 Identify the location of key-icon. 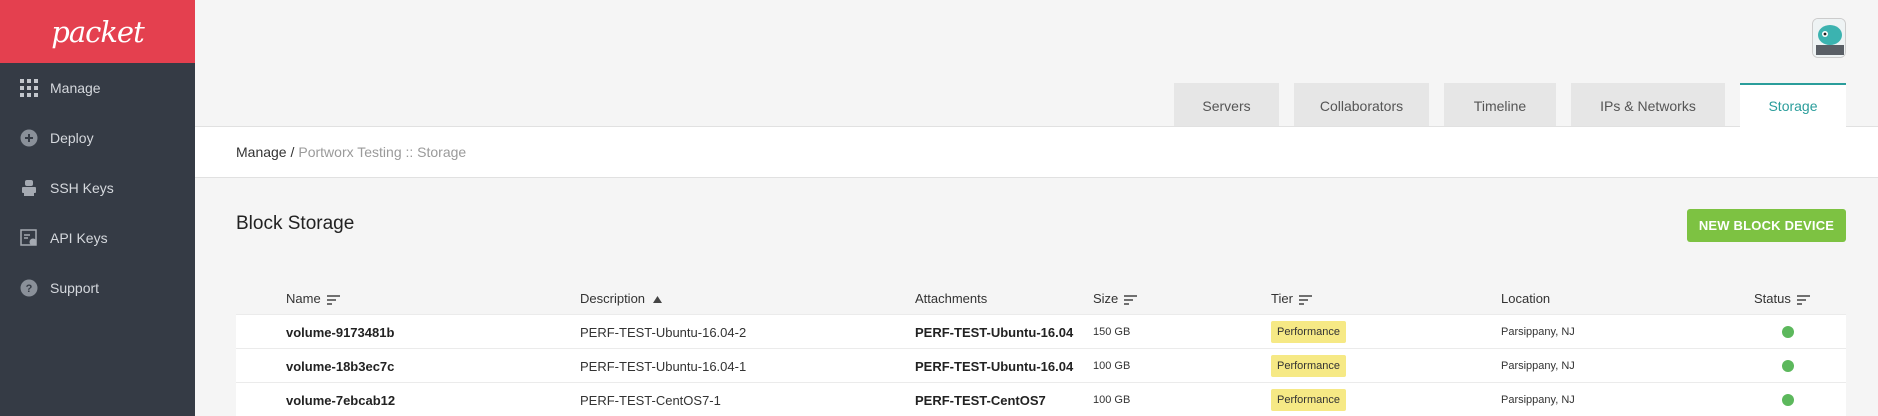
(29, 188).